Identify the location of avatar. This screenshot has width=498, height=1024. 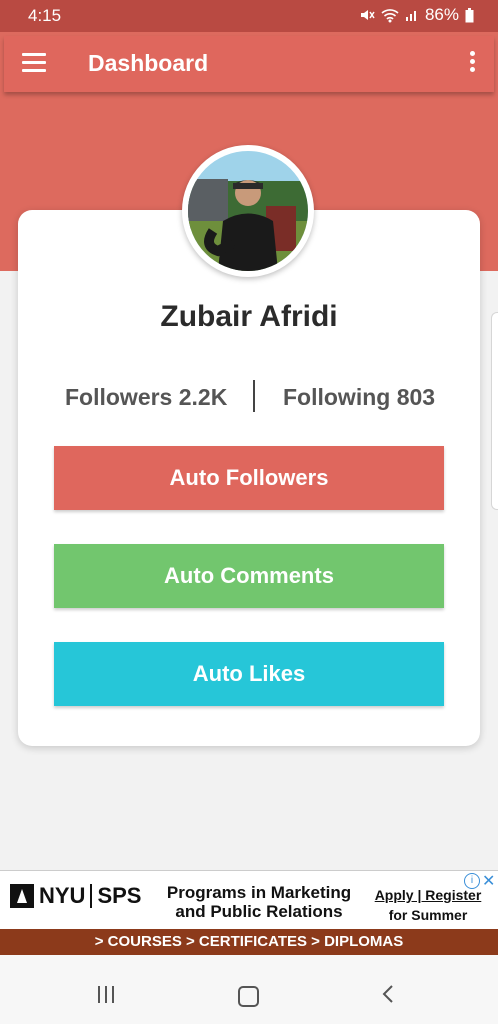
(248, 211).